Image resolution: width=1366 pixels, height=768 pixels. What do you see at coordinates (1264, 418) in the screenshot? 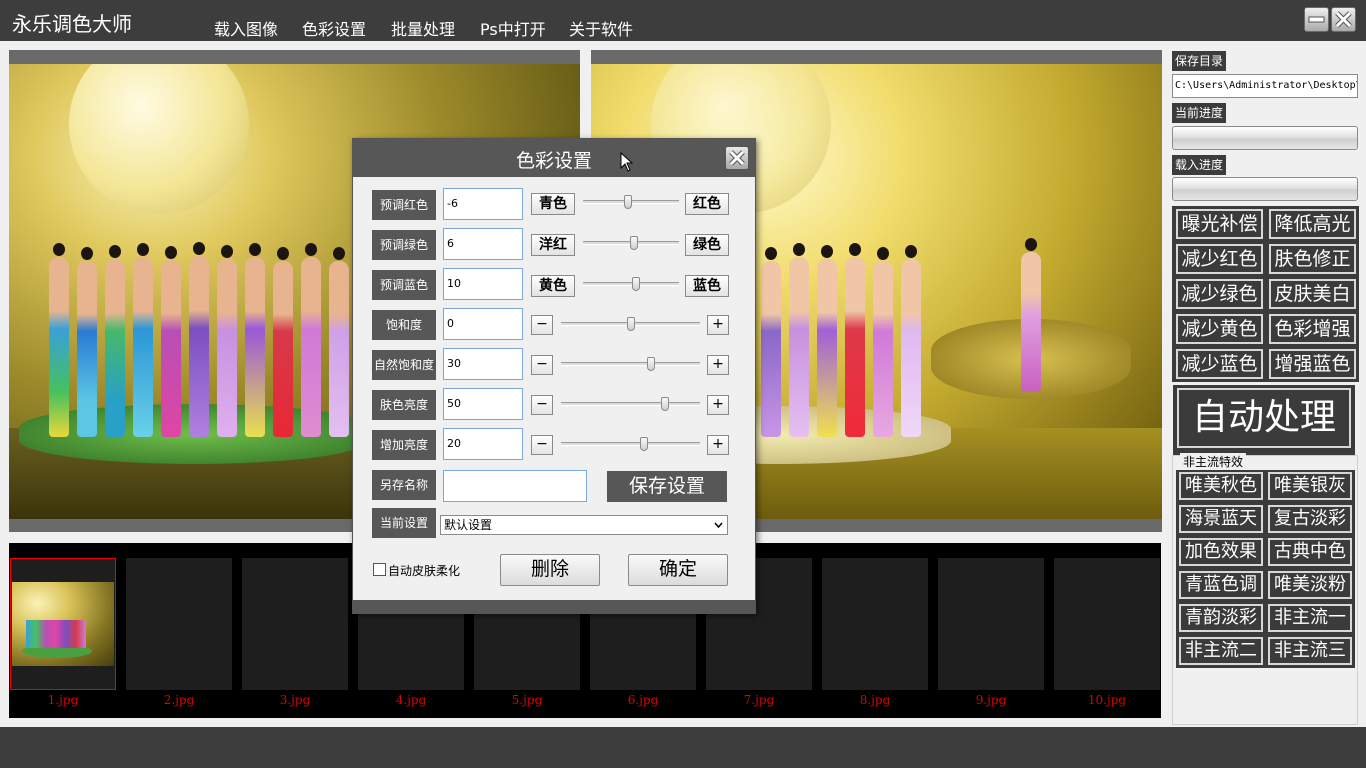
I see `auto-process-button: 自动处理` at bounding box center [1264, 418].